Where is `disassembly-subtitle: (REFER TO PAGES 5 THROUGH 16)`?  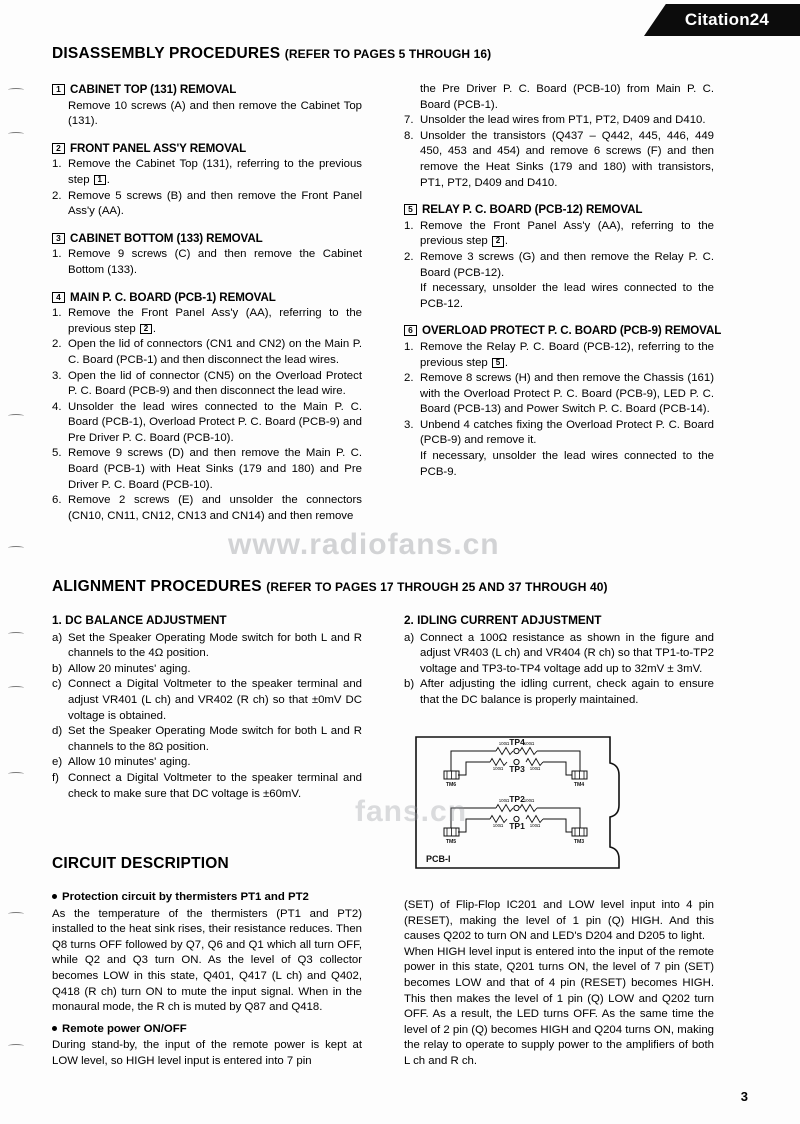 disassembly-subtitle: (REFER TO PAGES 5 THROUGH 16) is located at coordinates (388, 54).